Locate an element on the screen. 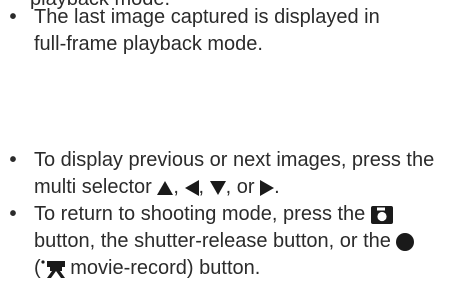 The image size is (461, 289). left-triangle-icon is located at coordinates (191, 187).